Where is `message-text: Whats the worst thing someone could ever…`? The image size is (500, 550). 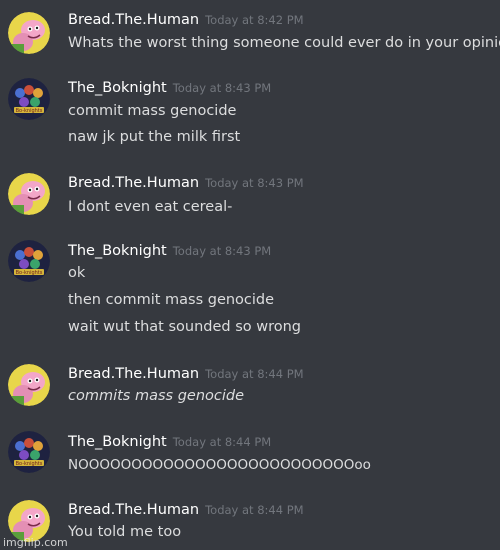 message-text: Whats the worst thing someone could ever… is located at coordinates (284, 43).